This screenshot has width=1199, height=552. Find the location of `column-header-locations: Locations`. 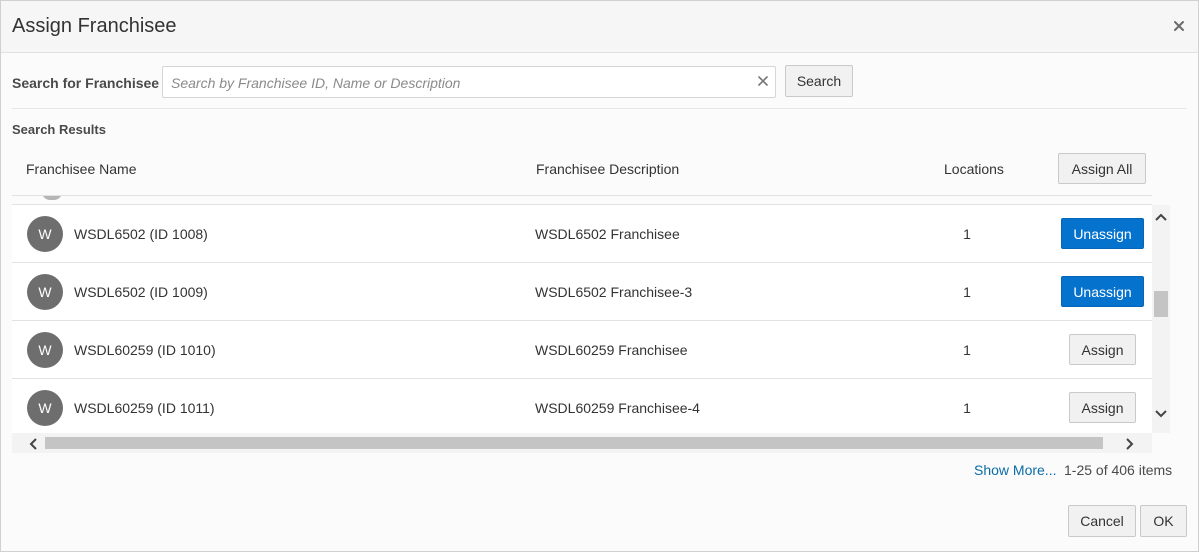

column-header-locations: Locations is located at coordinates (974, 169).